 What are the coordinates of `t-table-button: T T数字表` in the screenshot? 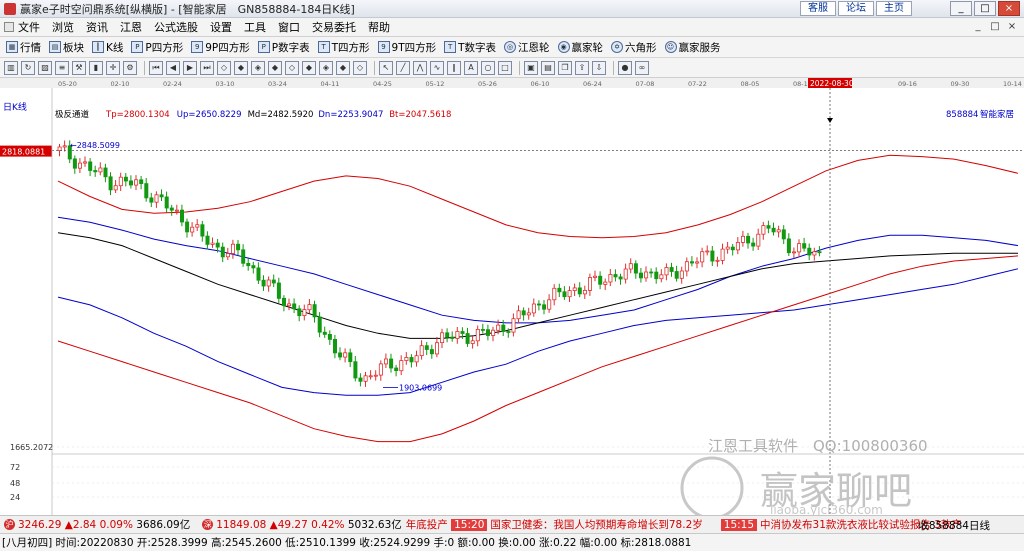 It's located at (470, 47).